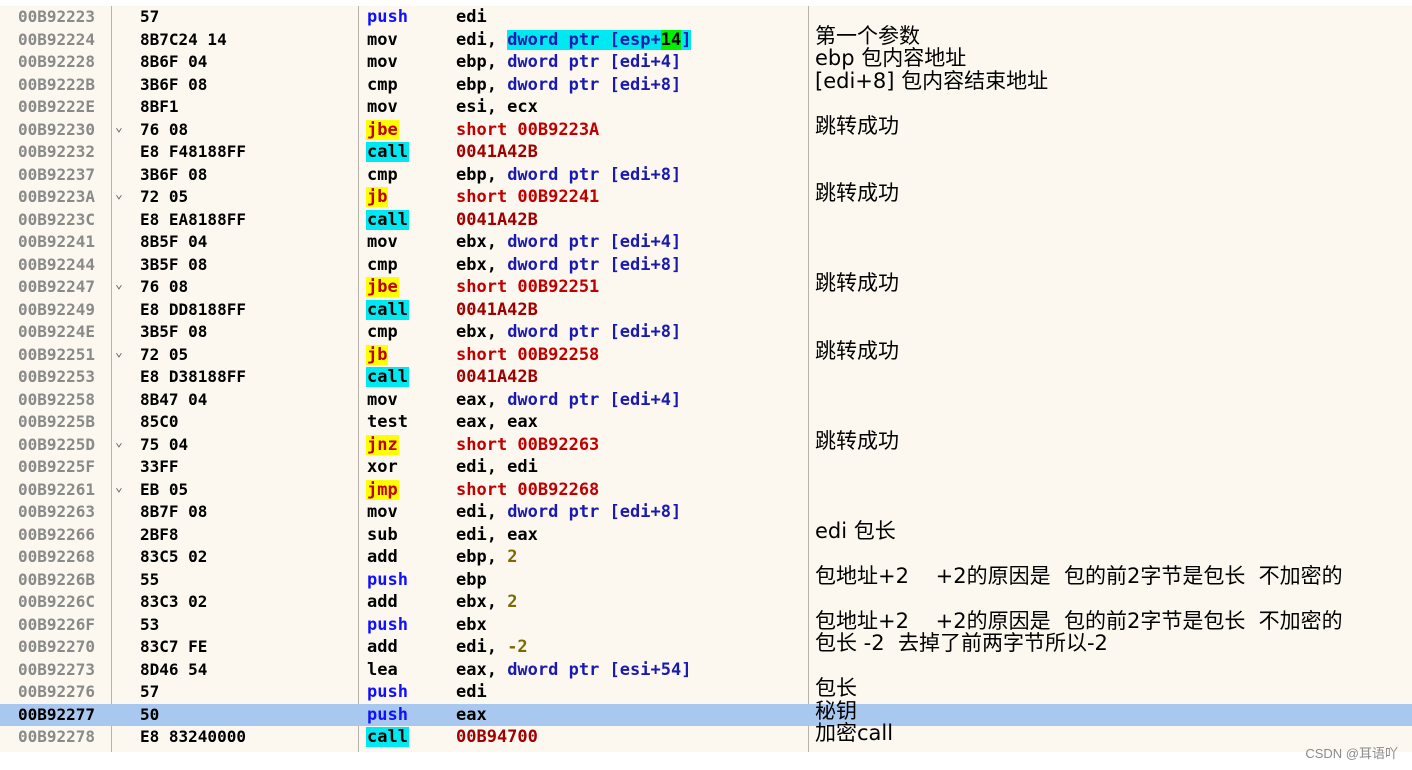  I want to click on instruction-row: 00B92247 ⌄ 76 08 jbe short 00B92251 跳转成功, so click(706, 285).